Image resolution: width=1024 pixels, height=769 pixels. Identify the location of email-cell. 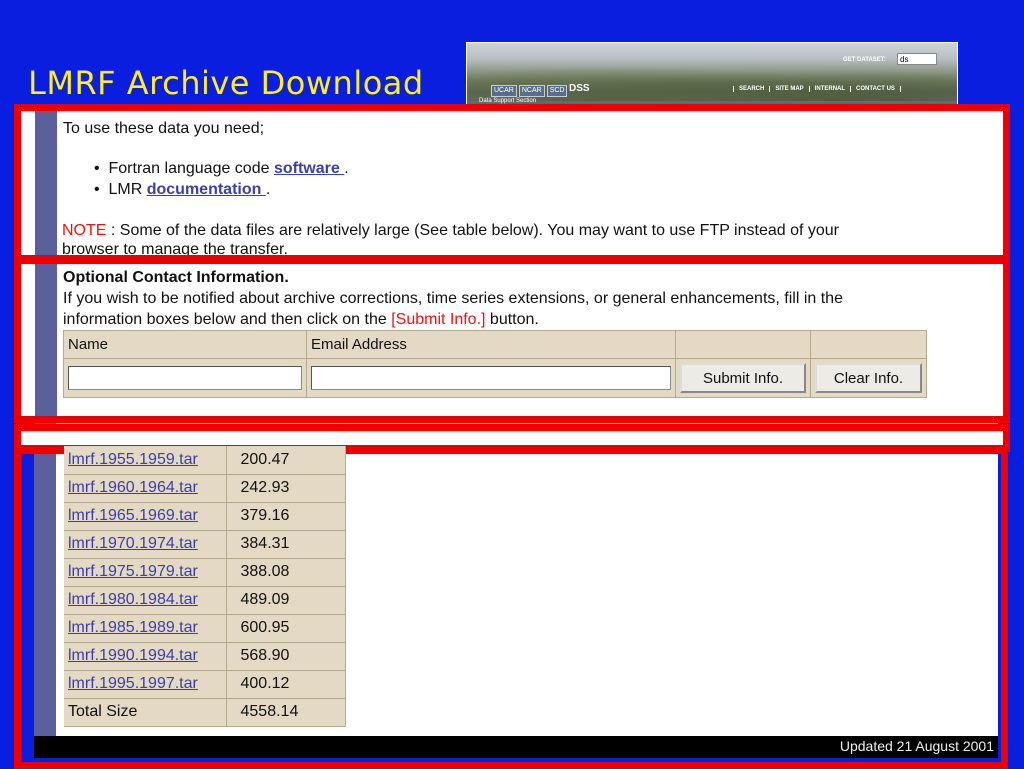
(491, 378).